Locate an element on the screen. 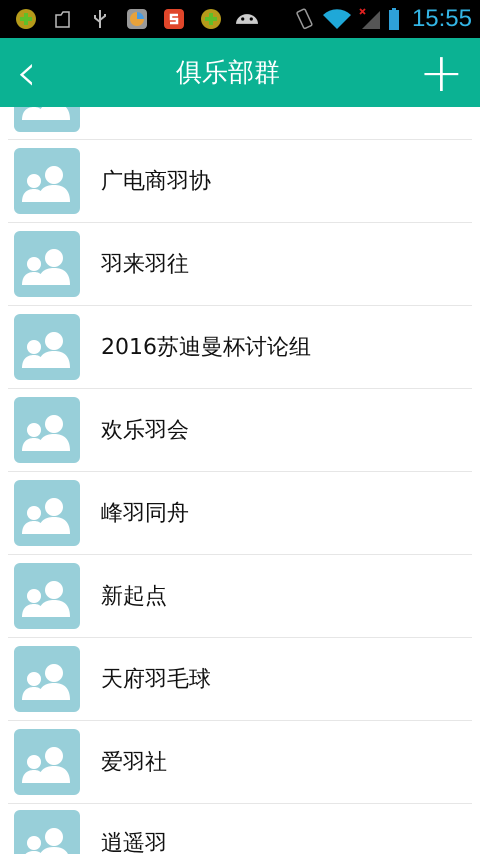  group-row: 天府羽毛球 is located at coordinates (240, 679).